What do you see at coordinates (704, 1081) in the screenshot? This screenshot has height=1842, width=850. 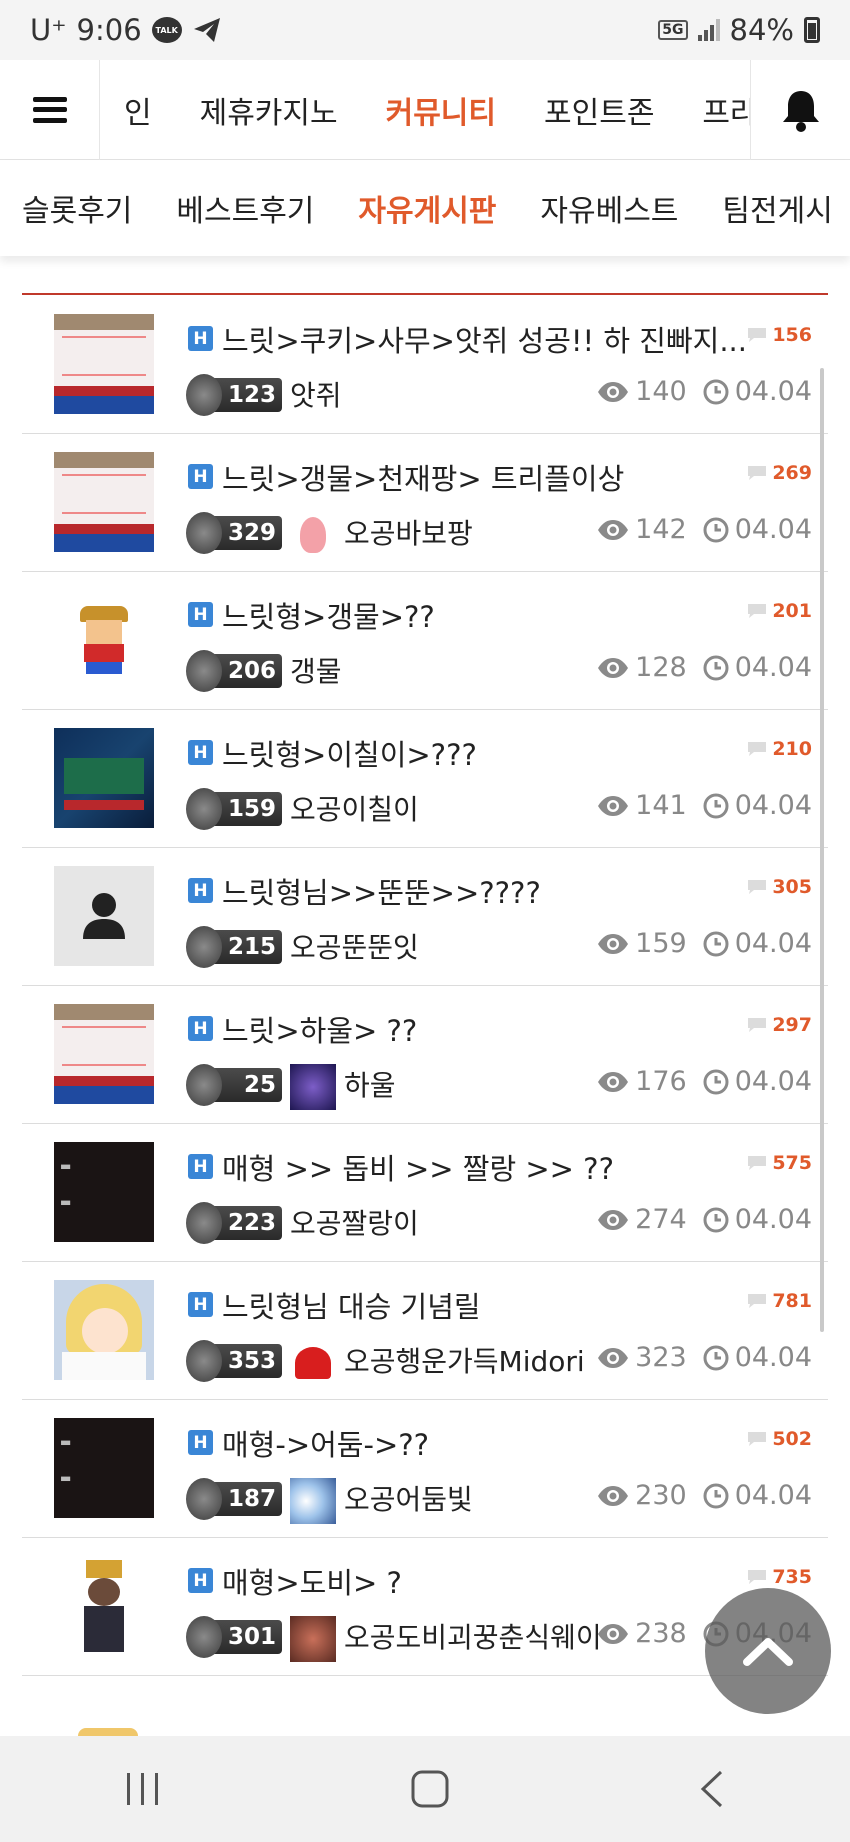 I see `post-stats: 176 04.04` at bounding box center [704, 1081].